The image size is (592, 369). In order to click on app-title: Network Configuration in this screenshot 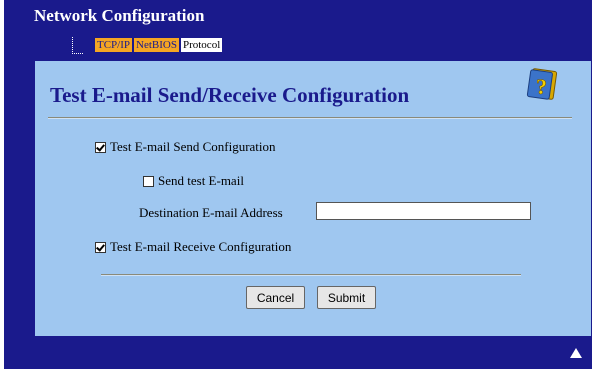, I will do `click(119, 15)`.